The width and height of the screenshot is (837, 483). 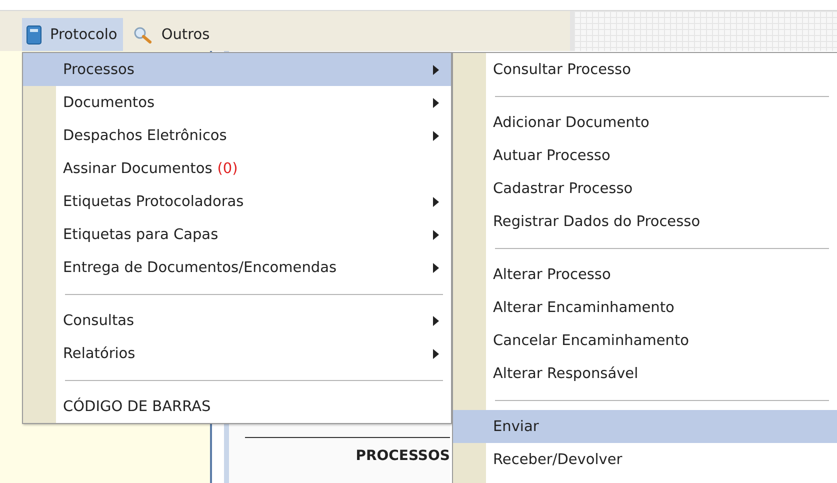 I want to click on menu-item: Registrar Dados do Processo, so click(x=645, y=221).